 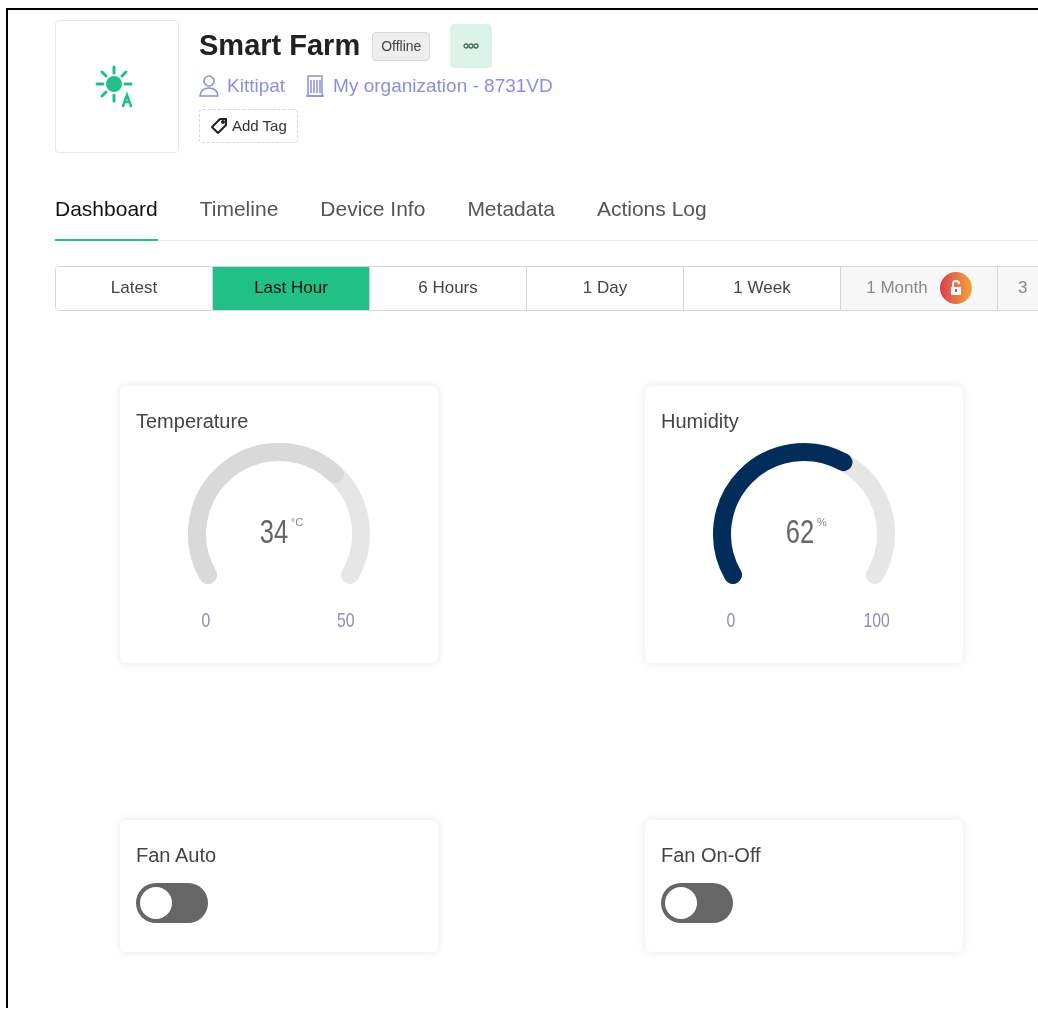 I want to click on device-name: Smart Farm, so click(x=280, y=46).